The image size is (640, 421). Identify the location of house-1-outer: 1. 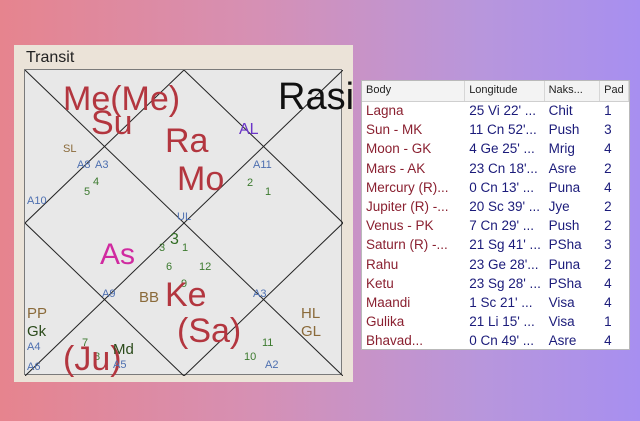
(268, 192).